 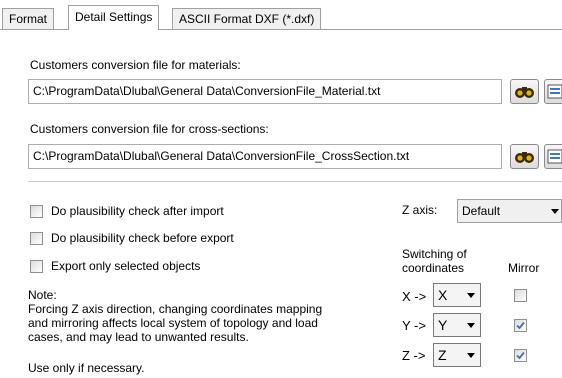 What do you see at coordinates (36, 211) in the screenshot?
I see `plausibility-import-checkbox` at bounding box center [36, 211].